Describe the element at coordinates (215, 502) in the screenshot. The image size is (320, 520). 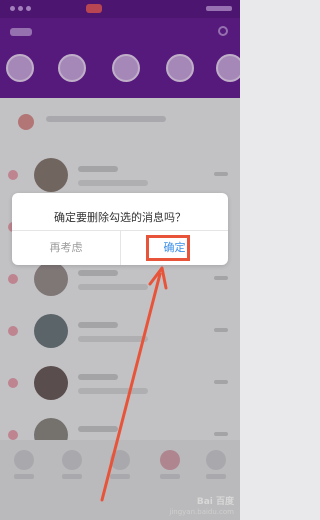
I see `baidu-watermark-logo: Bai 百度` at that location.